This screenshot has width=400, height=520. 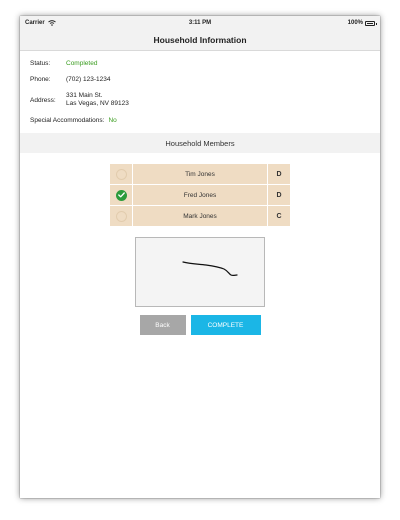 I want to click on back-button: Back, so click(x=162, y=325).